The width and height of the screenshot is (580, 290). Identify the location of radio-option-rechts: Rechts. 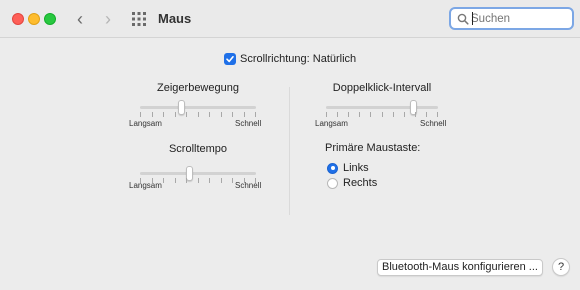
(352, 183).